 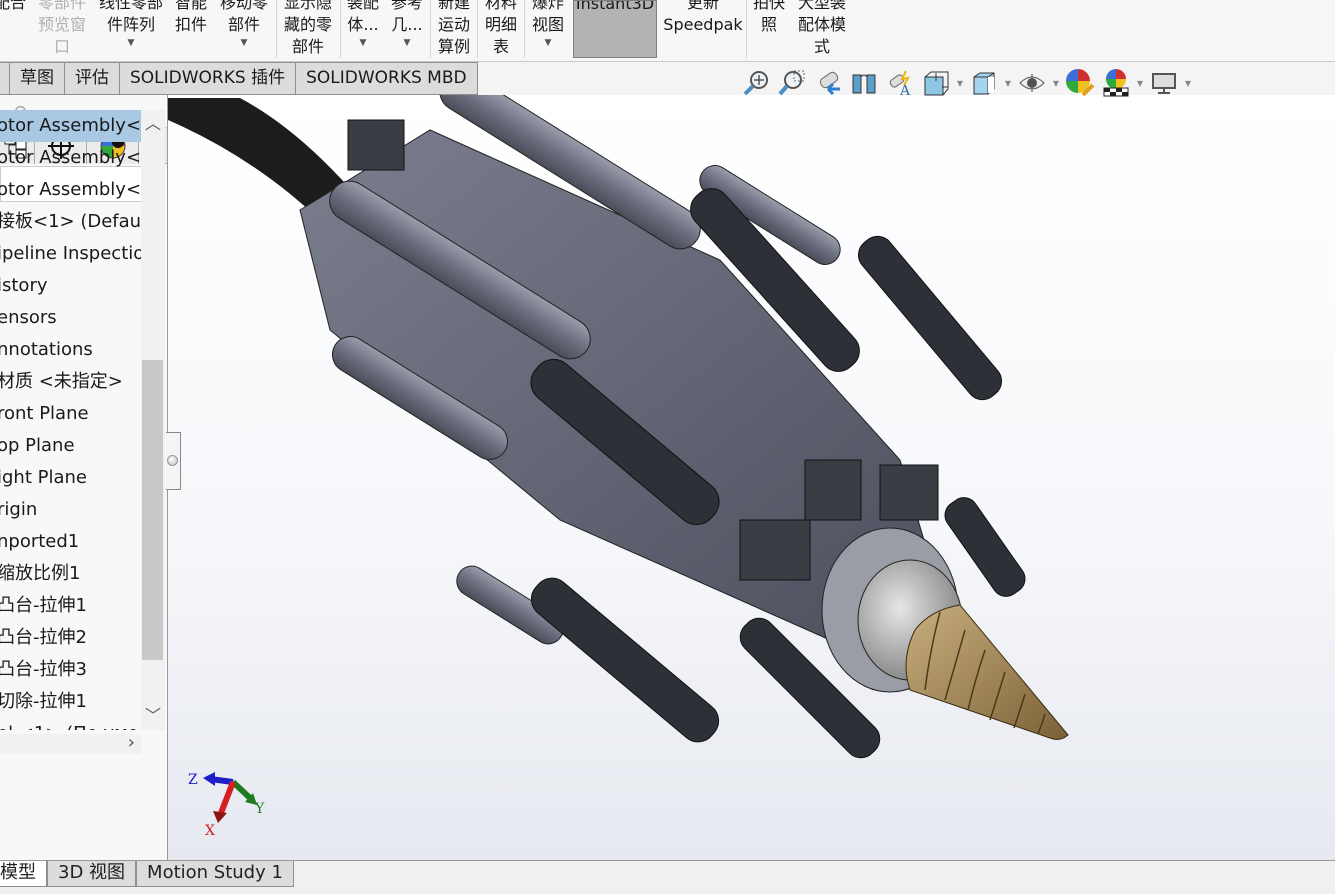 What do you see at coordinates (703, 24) in the screenshot?
I see `label-line: Speedpak` at bounding box center [703, 24].